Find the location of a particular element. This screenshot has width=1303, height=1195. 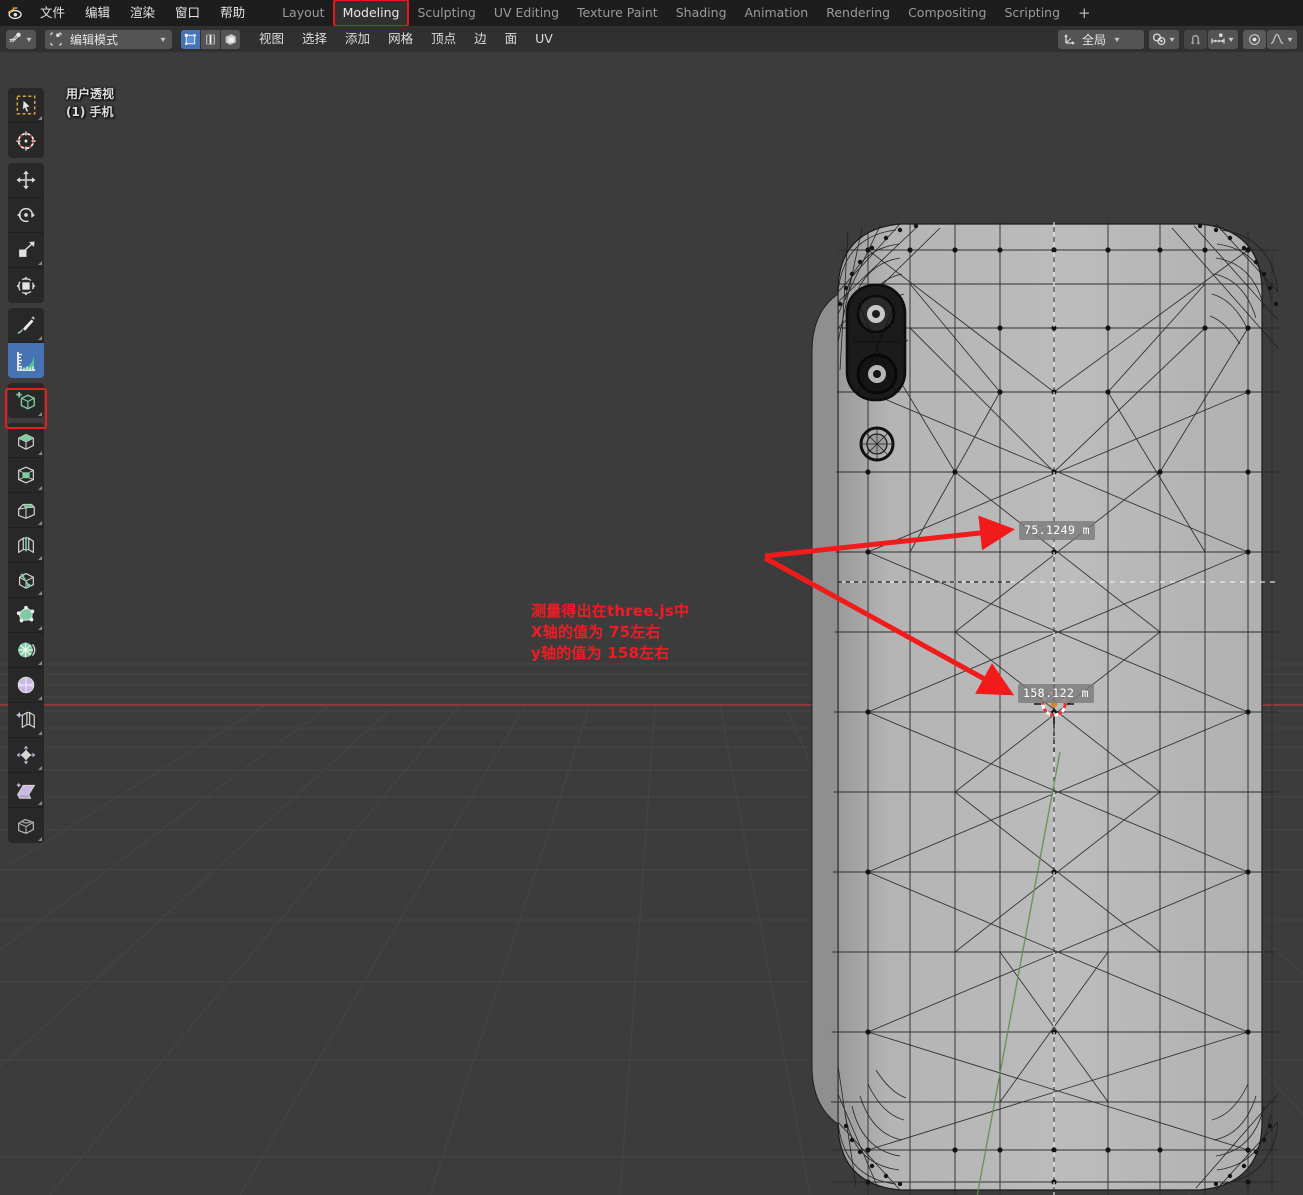

mesh-select-mode-group is located at coordinates (211, 39).